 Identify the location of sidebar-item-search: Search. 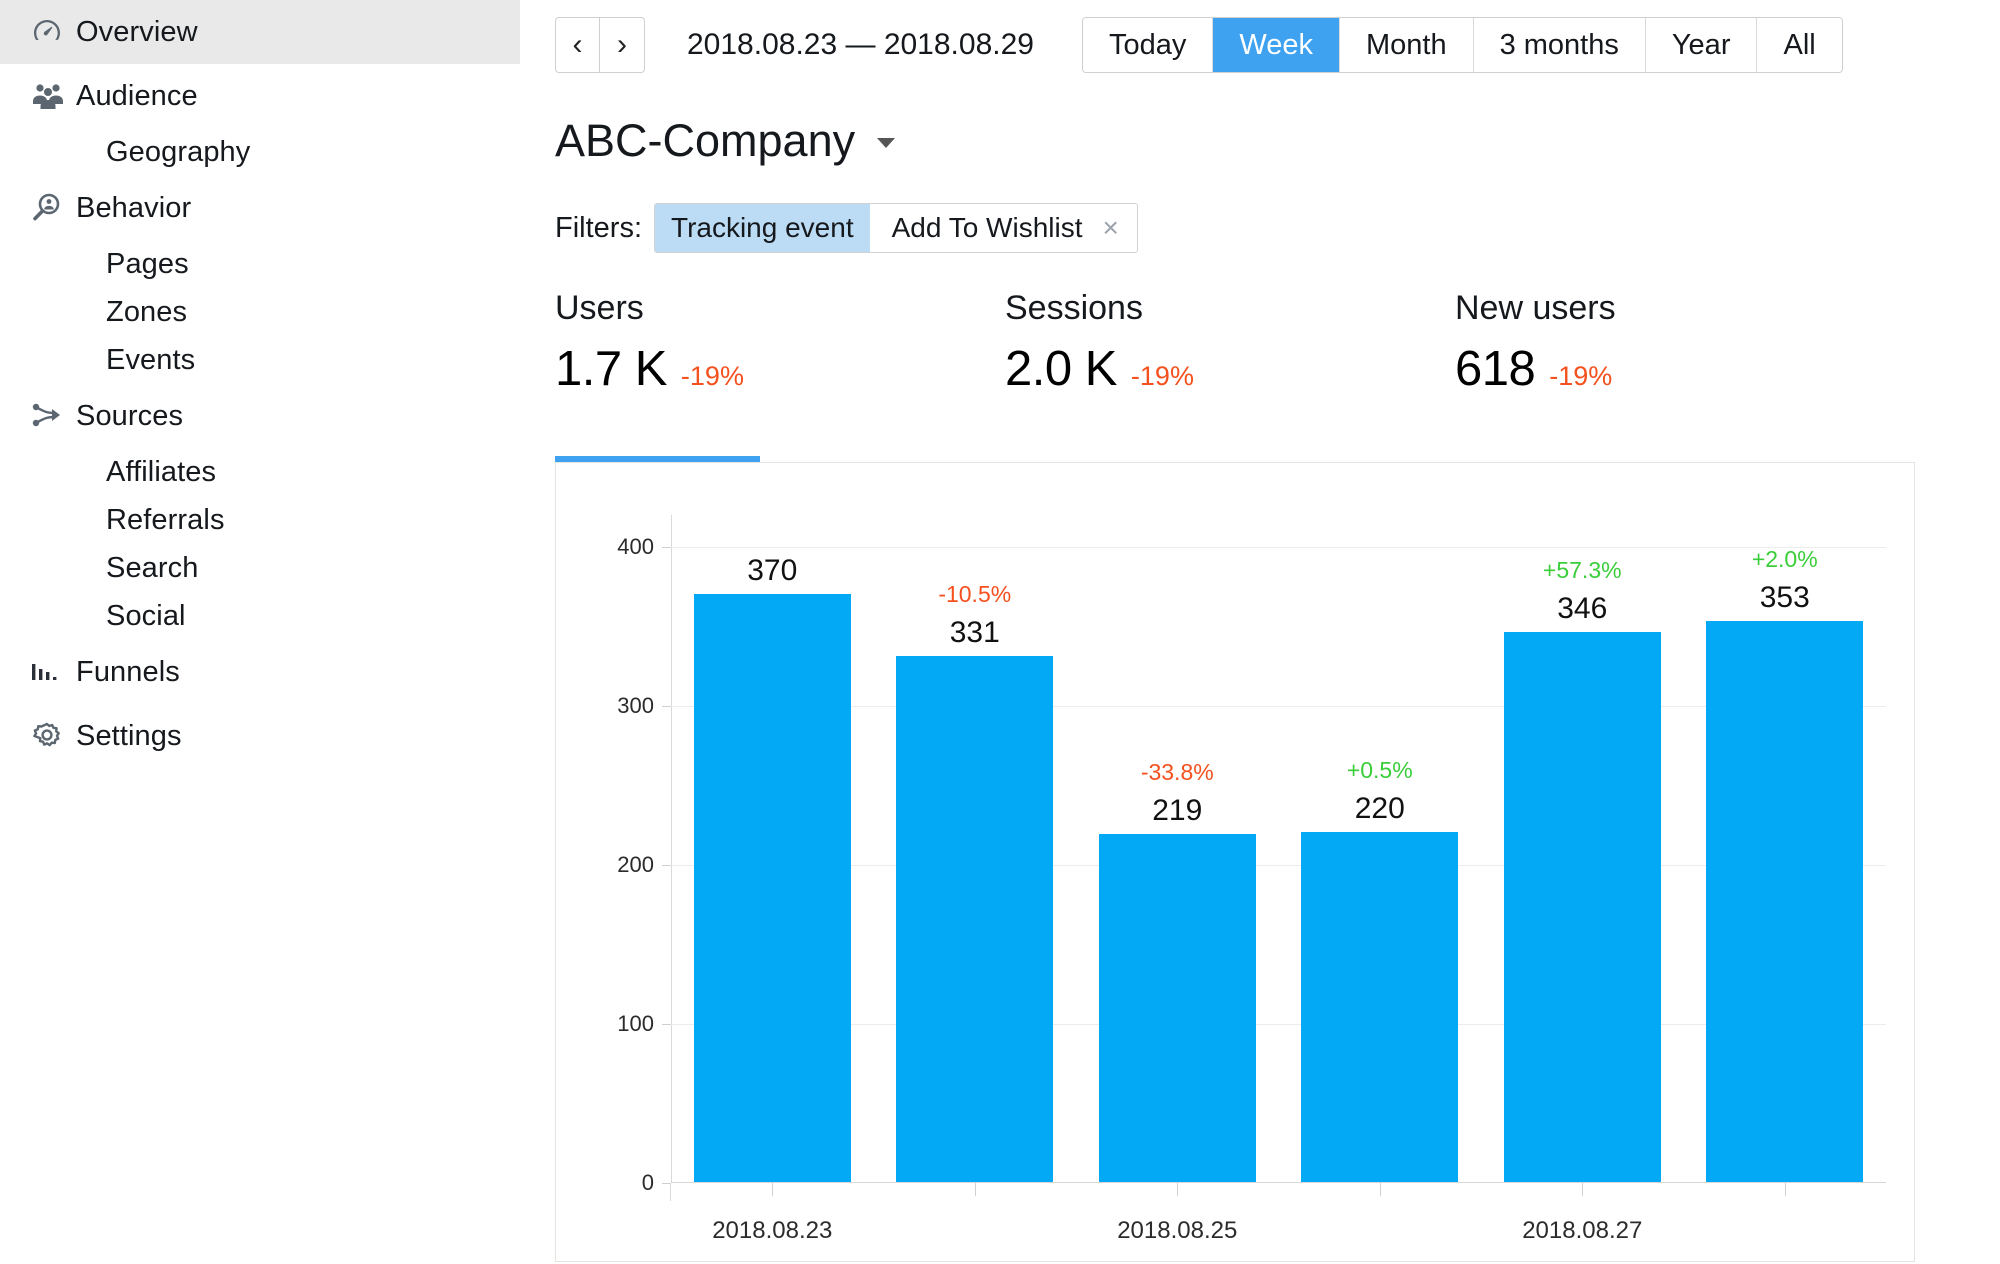
(260, 568).